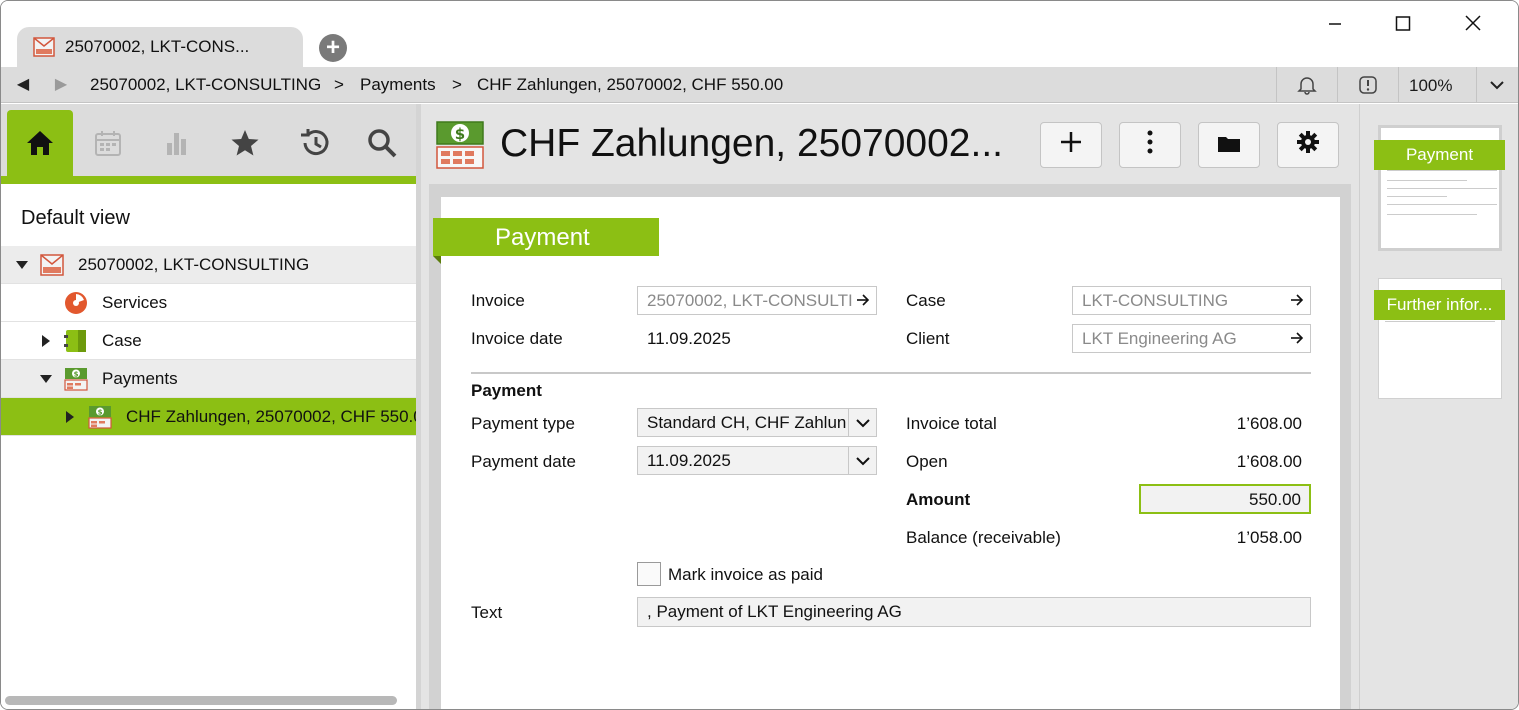  What do you see at coordinates (208, 341) in the screenshot?
I see `tree-item-case: Case` at bounding box center [208, 341].